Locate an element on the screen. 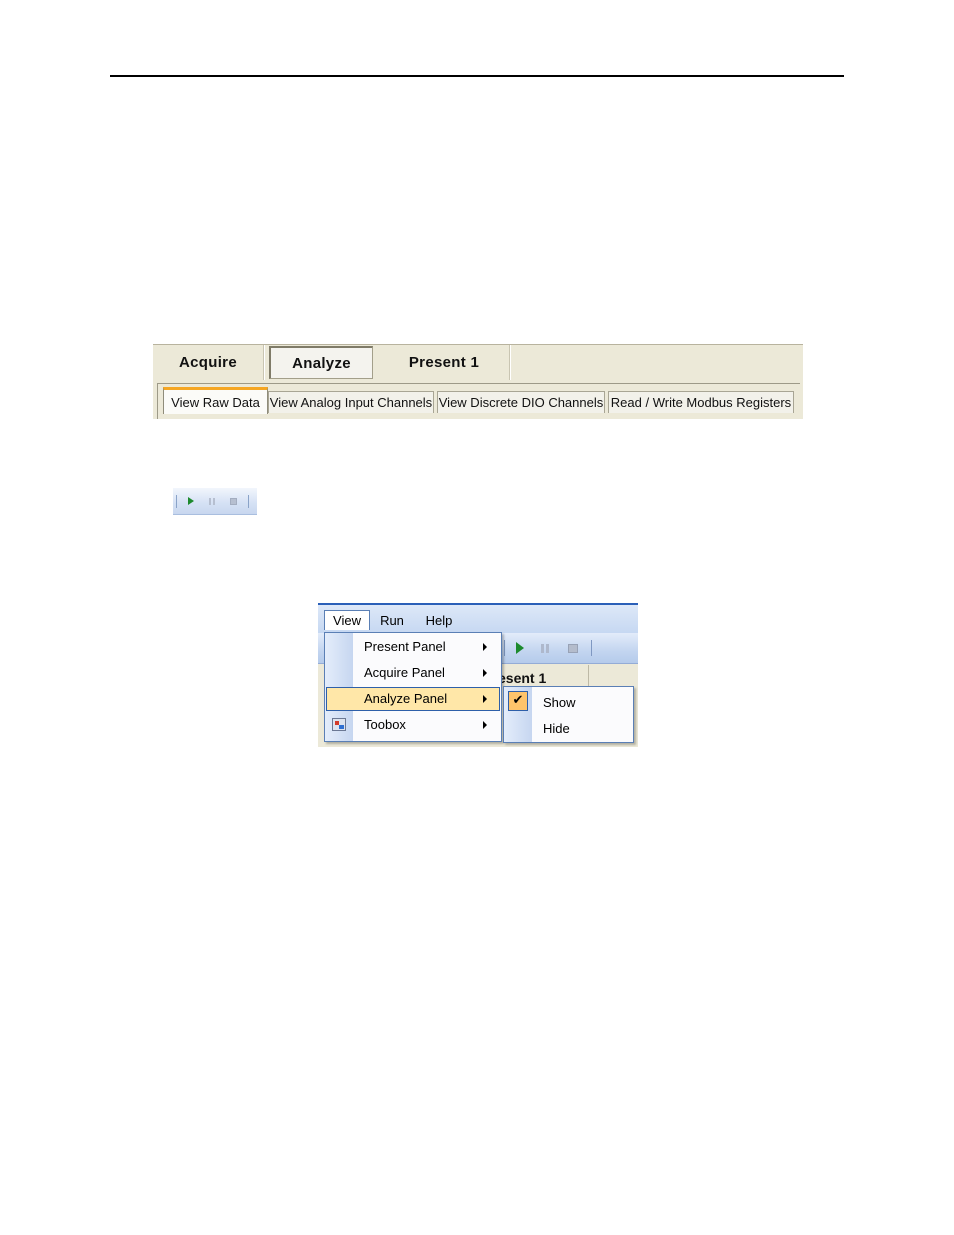  menu-run: Run is located at coordinates (392, 620).